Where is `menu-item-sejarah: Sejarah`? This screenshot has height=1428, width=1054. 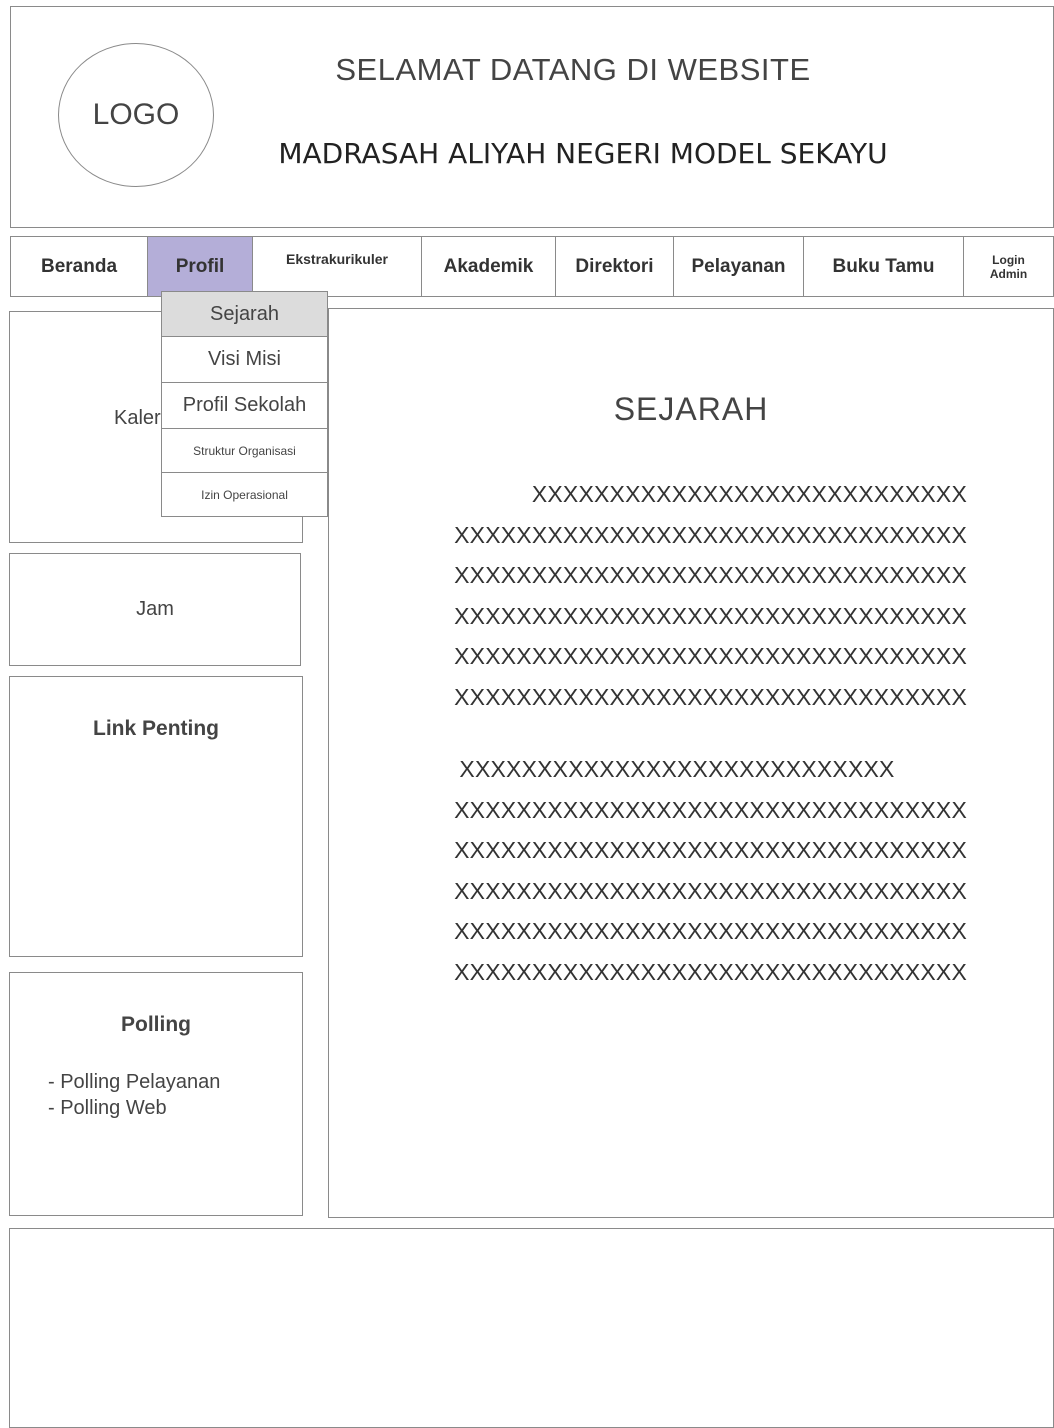
menu-item-sejarah: Sejarah is located at coordinates (244, 314).